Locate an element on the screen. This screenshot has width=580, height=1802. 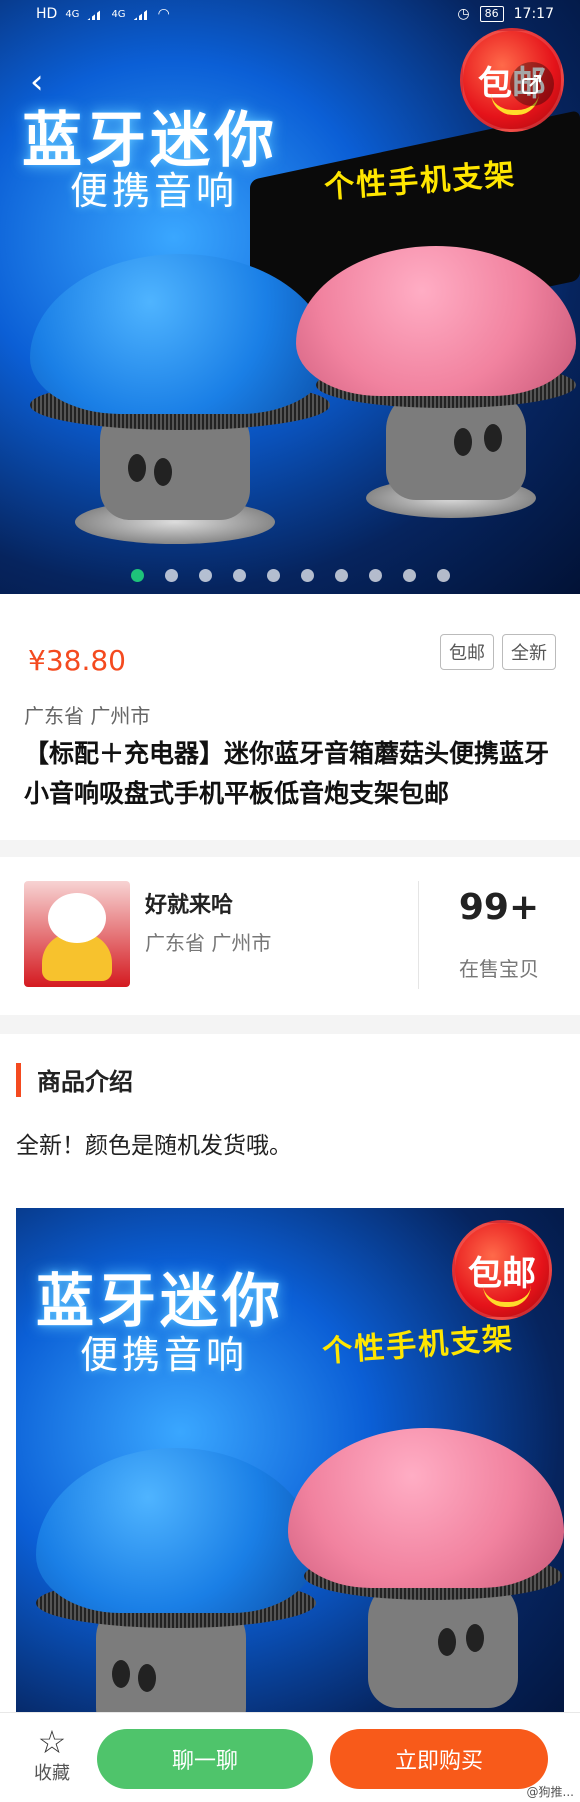
carousel-dots is located at coordinates (290, 575).